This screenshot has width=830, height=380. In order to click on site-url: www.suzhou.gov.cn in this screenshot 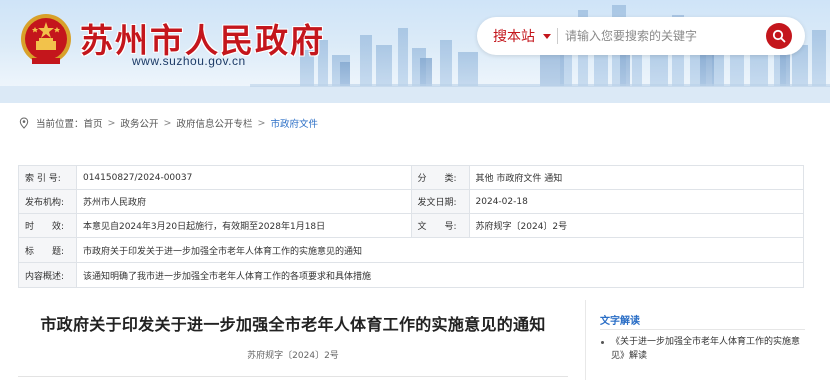, I will do `click(189, 61)`.